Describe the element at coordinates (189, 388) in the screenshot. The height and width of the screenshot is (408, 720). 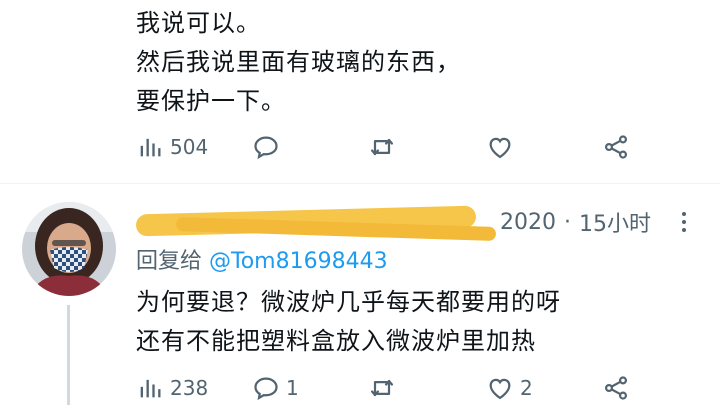
I see `views-count: 238` at that location.